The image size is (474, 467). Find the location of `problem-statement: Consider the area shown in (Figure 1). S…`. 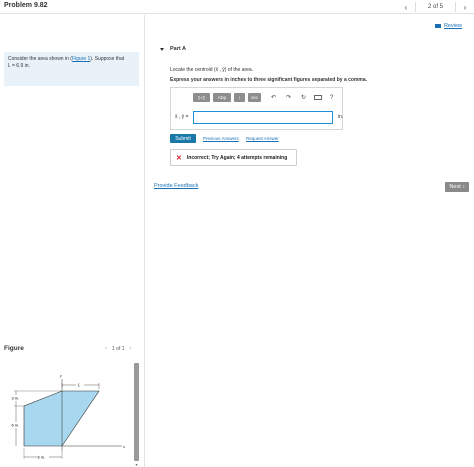

problem-statement: Consider the area shown in (Figure 1). S… is located at coordinates (71, 69).